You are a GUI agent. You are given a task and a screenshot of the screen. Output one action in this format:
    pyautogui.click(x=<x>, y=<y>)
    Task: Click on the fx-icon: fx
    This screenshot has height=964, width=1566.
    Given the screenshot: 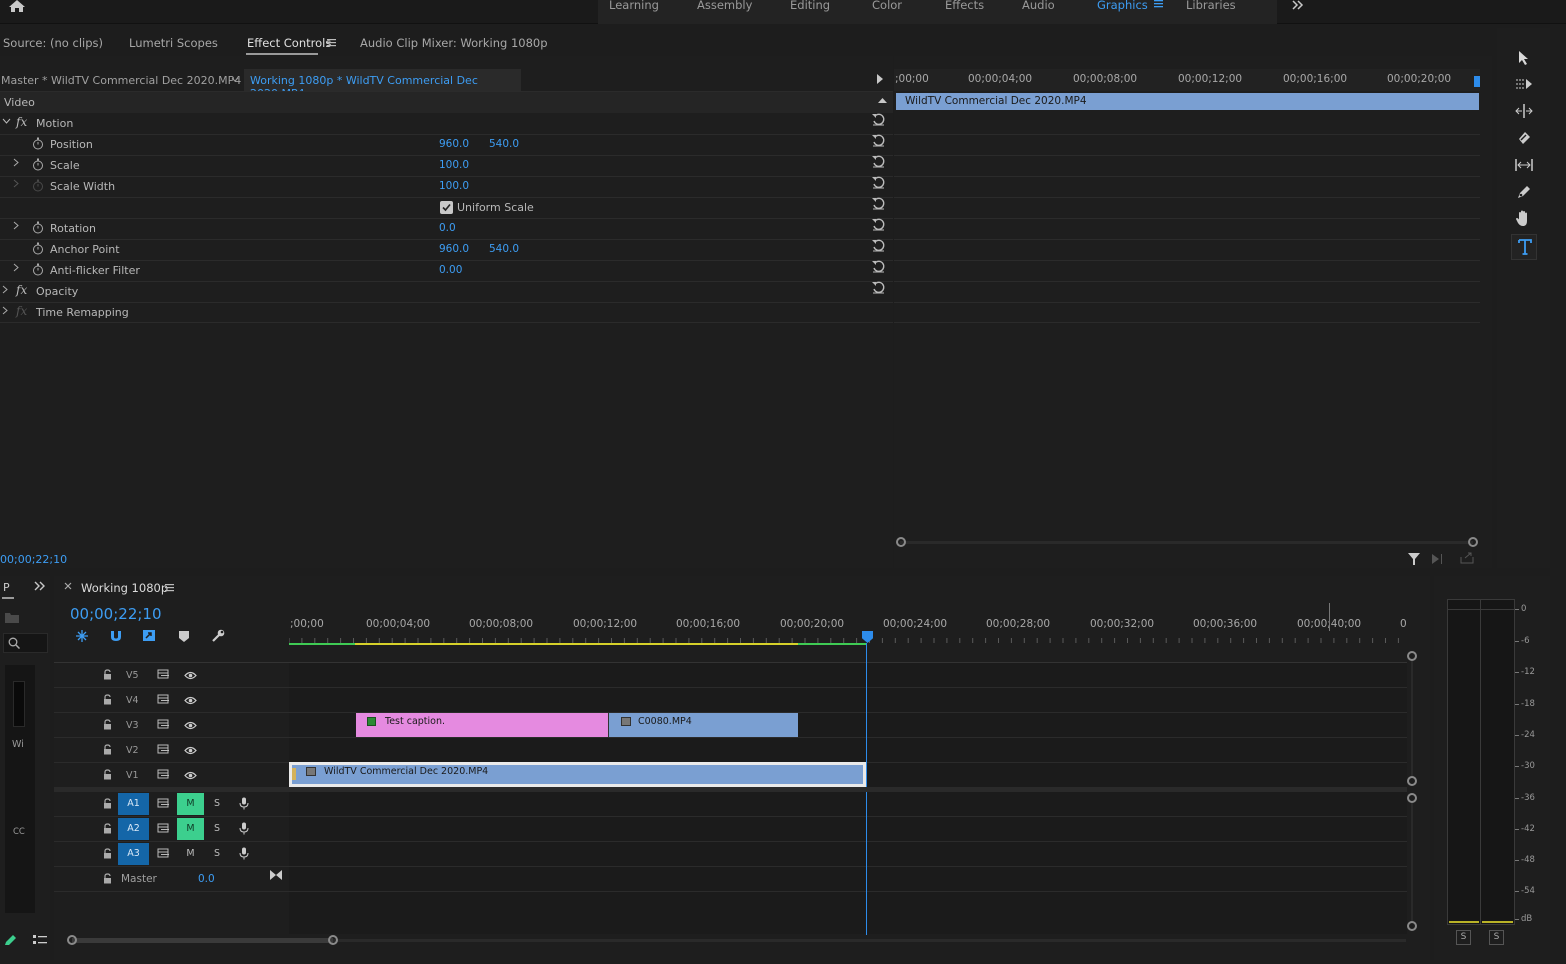 What is the action you would take?
    pyautogui.click(x=21, y=122)
    